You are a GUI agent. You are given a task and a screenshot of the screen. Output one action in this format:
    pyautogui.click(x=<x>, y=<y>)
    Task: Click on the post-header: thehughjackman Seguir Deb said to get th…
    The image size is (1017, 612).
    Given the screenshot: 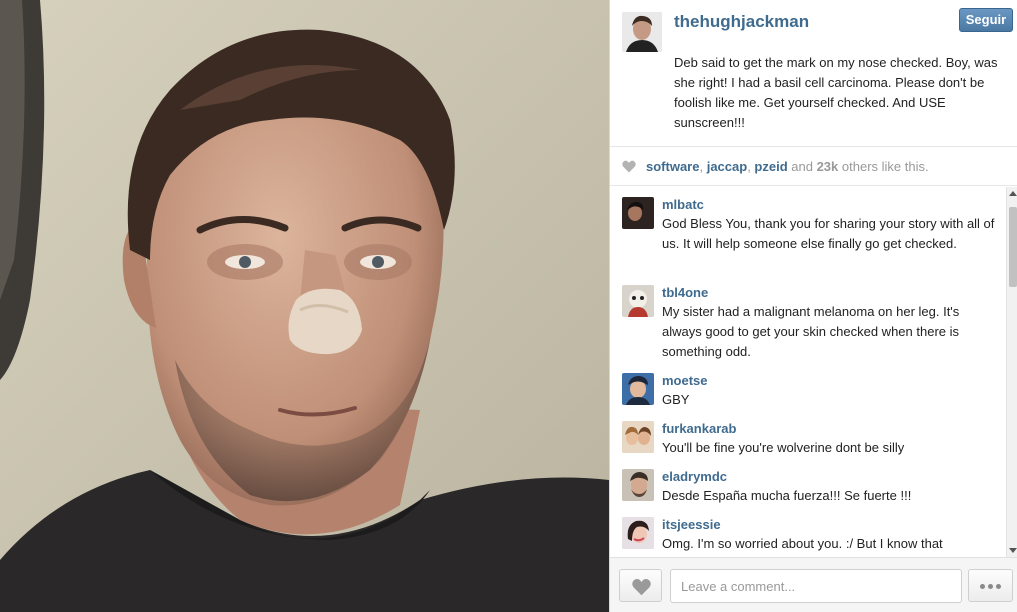 What is the action you would take?
    pyautogui.click(x=813, y=73)
    